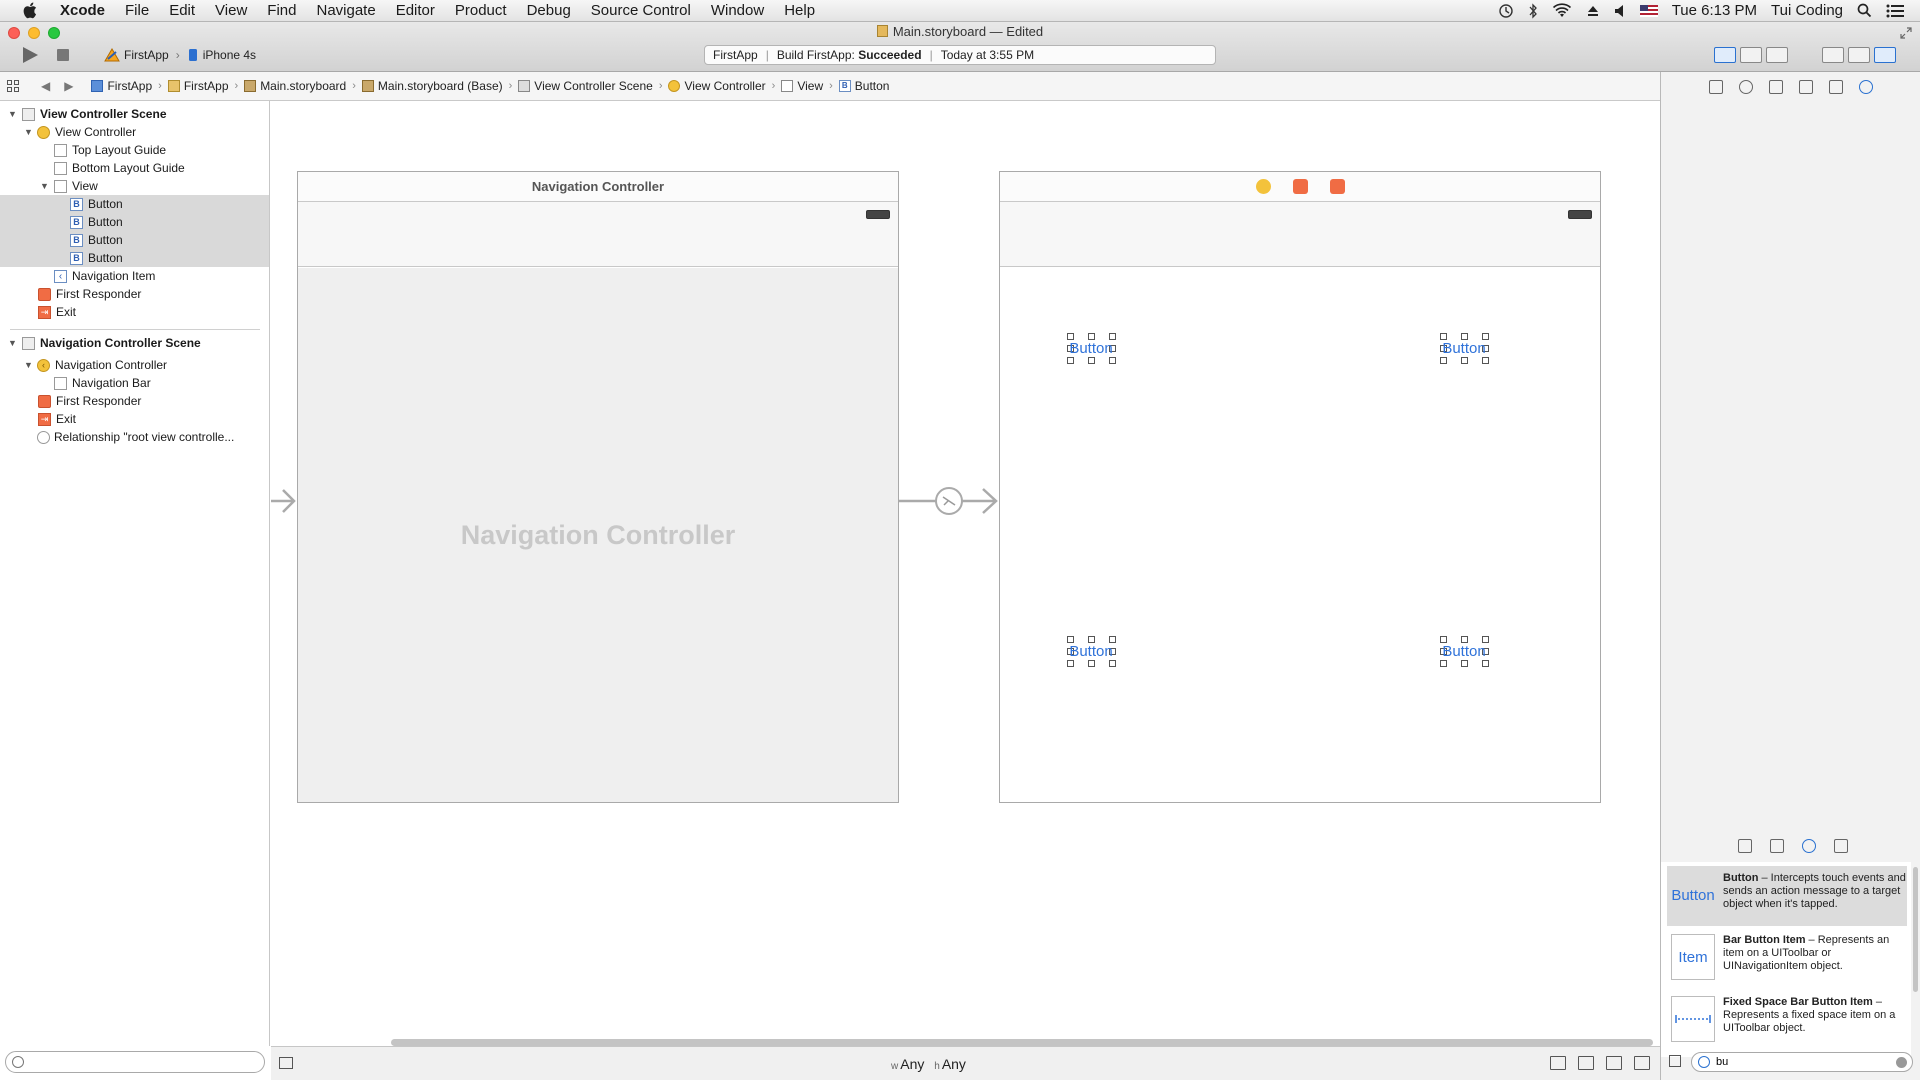 The height and width of the screenshot is (1080, 1920). What do you see at coordinates (1901, 1062) in the screenshot?
I see `clear-filter-icon` at bounding box center [1901, 1062].